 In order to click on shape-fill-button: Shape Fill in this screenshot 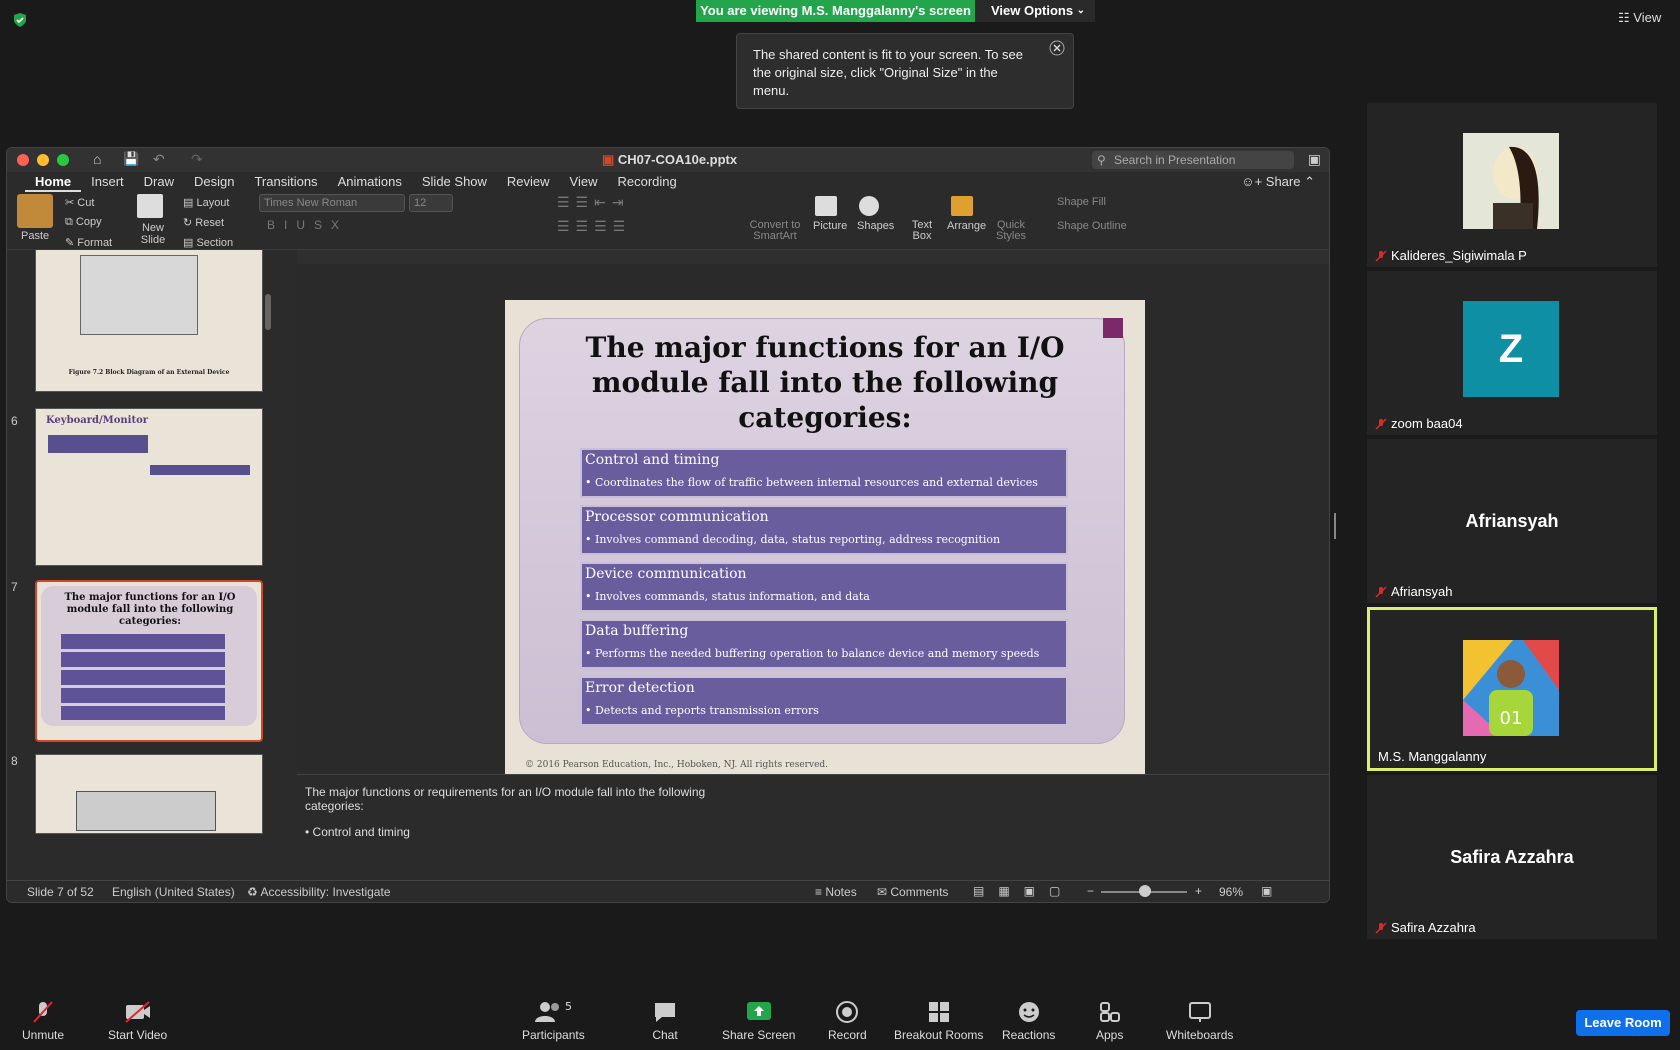, I will do `click(1081, 202)`.